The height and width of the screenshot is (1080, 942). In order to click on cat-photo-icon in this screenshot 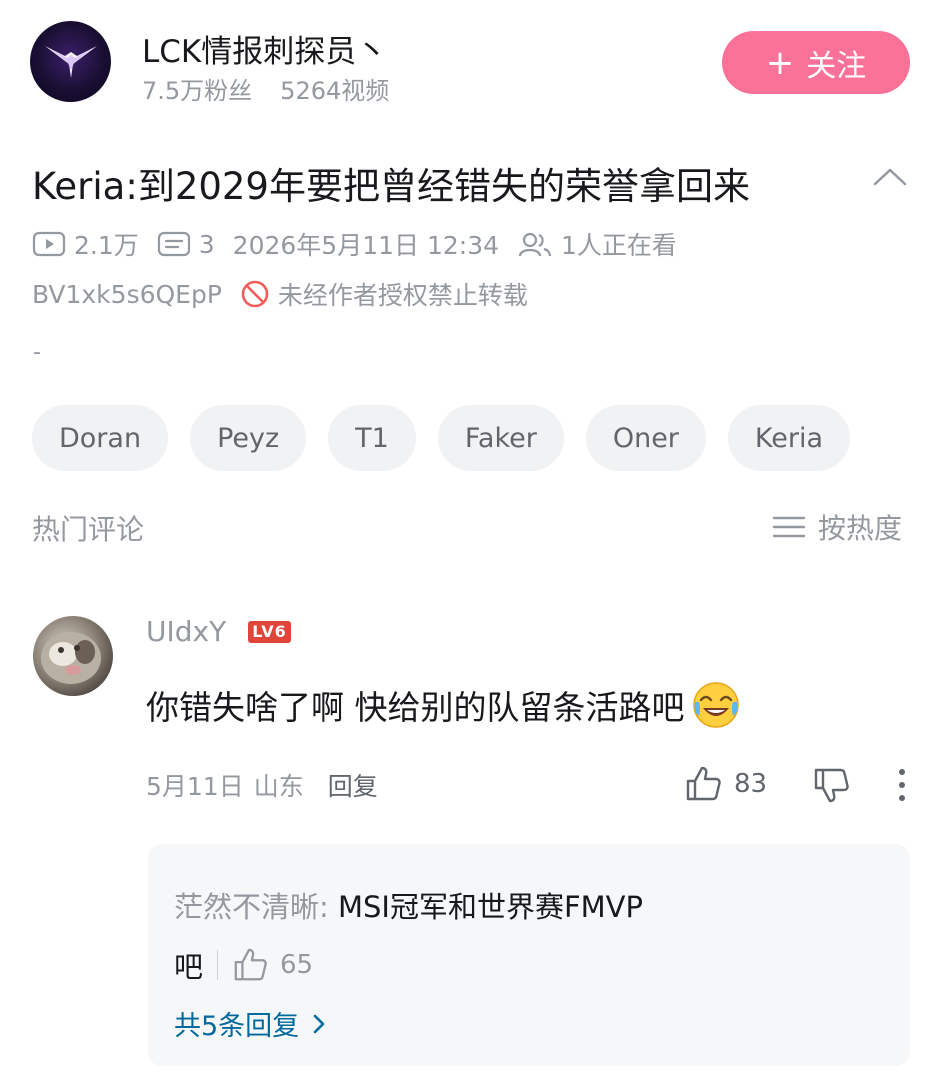, I will do `click(71, 658)`.